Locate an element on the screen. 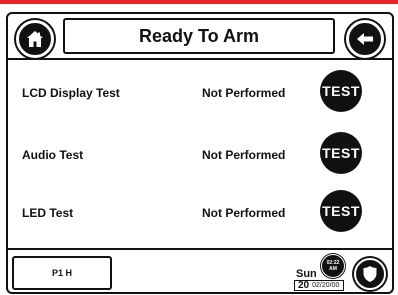 This screenshot has height=295, width=398. page-title: Ready To Arm is located at coordinates (199, 36).